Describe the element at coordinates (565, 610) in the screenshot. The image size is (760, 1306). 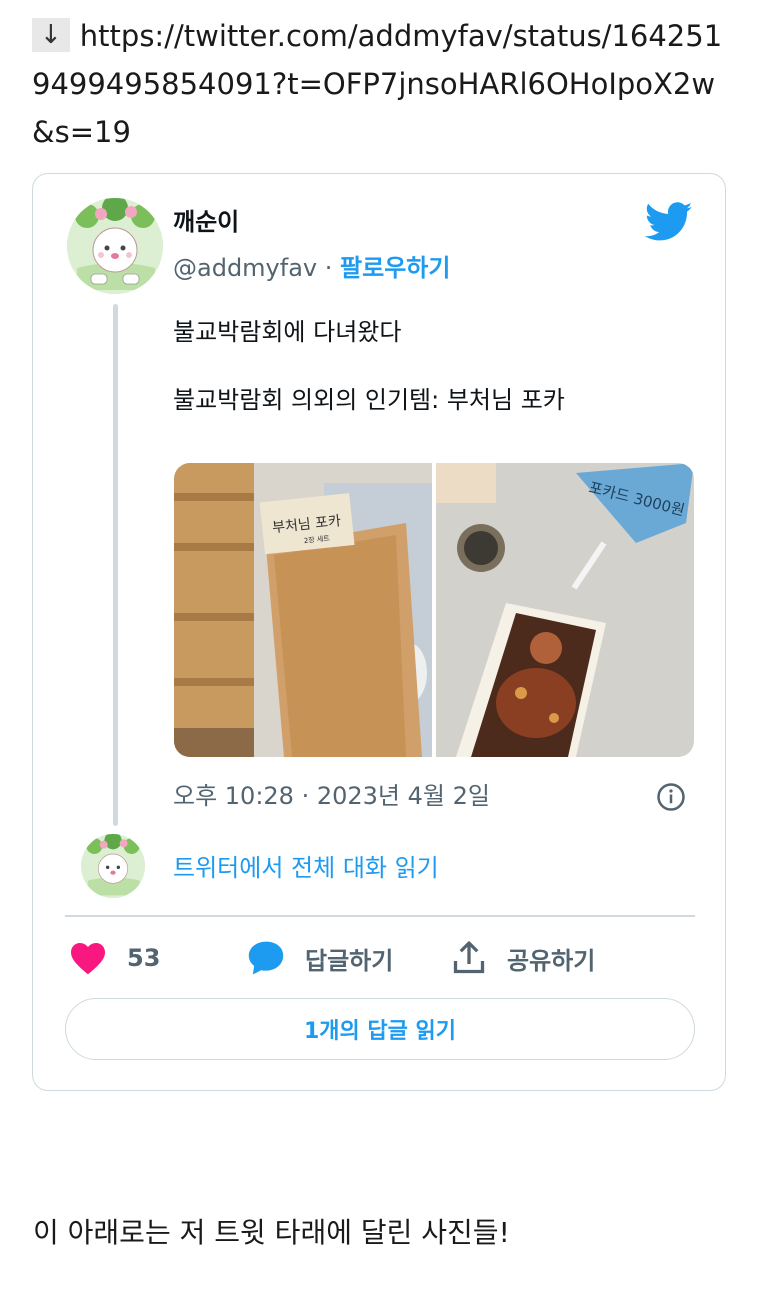
I see `photo-buddha-card: 포카드 3000원` at that location.